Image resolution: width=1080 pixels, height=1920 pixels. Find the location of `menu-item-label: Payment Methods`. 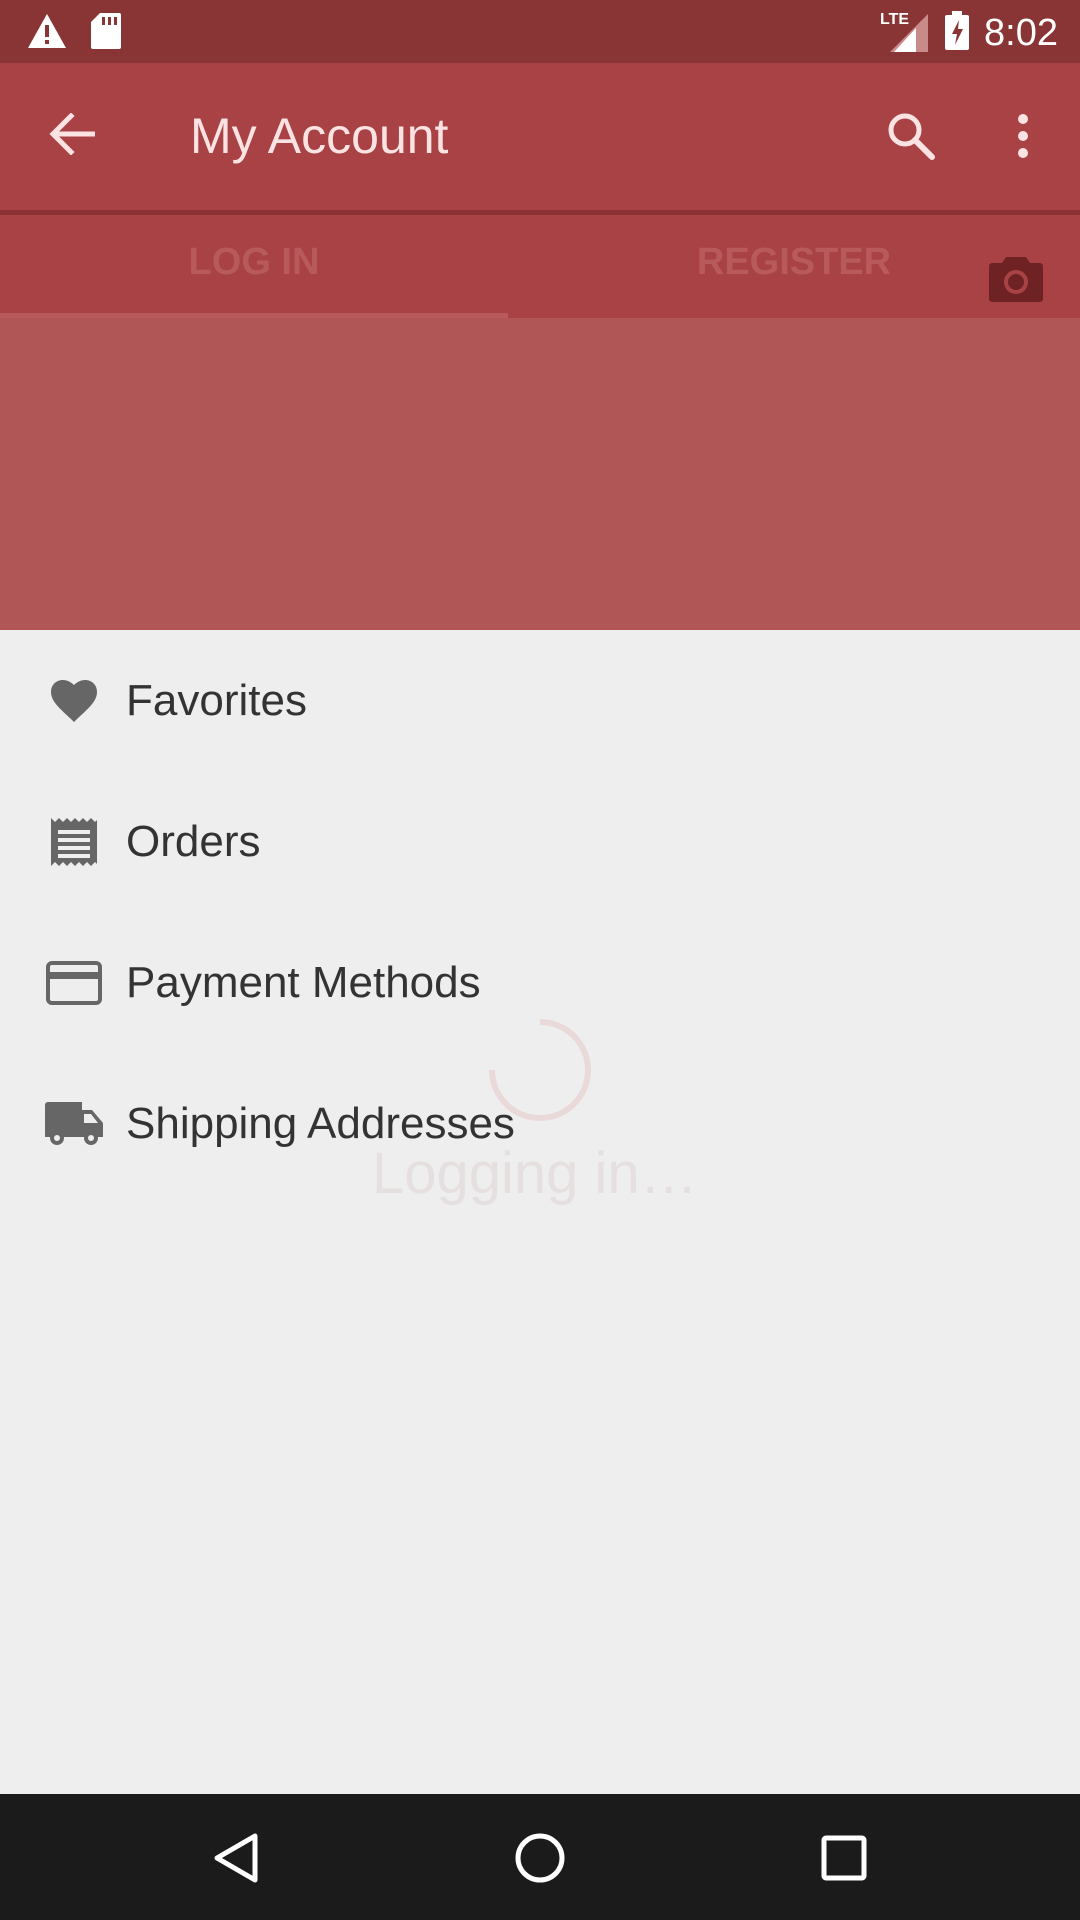

menu-item-label: Payment Methods is located at coordinates (303, 982).